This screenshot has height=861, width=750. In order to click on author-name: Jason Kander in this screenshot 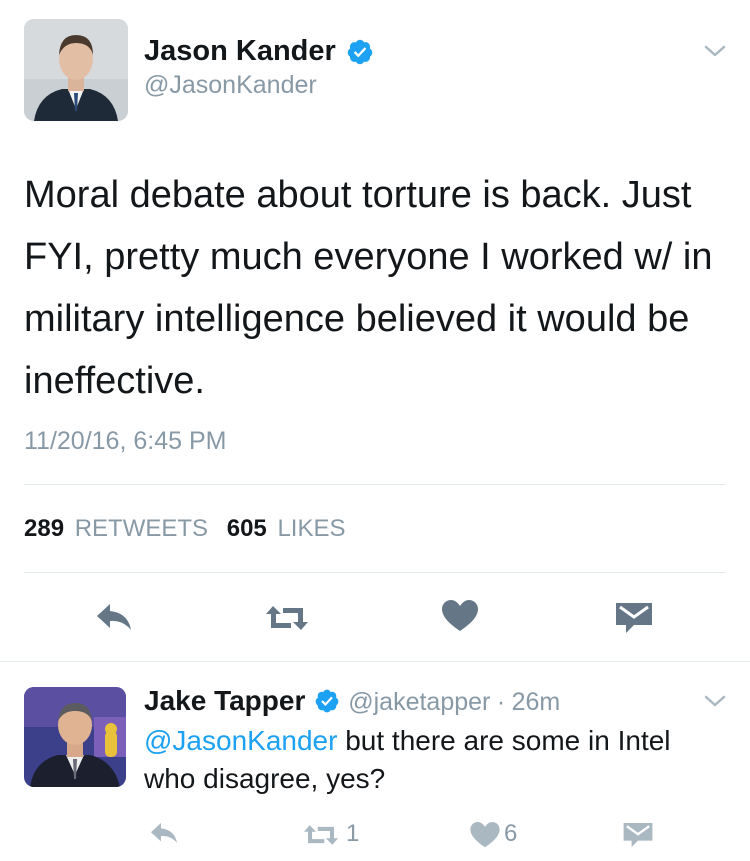, I will do `click(240, 51)`.